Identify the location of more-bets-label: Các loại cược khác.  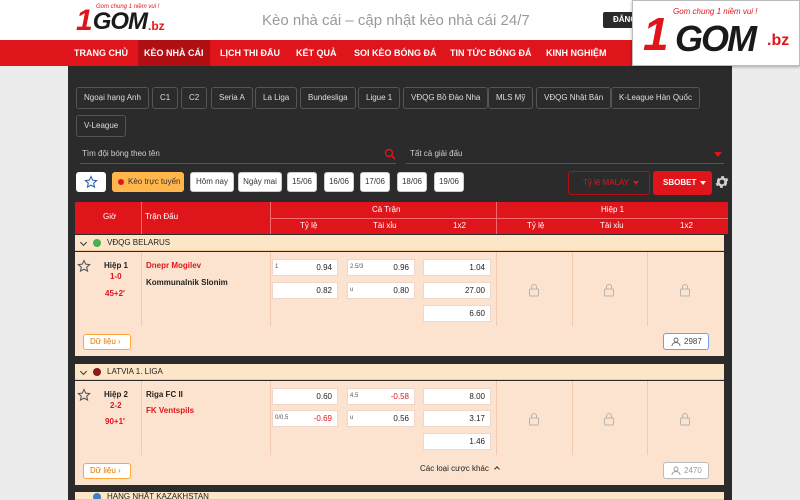
(454, 468).